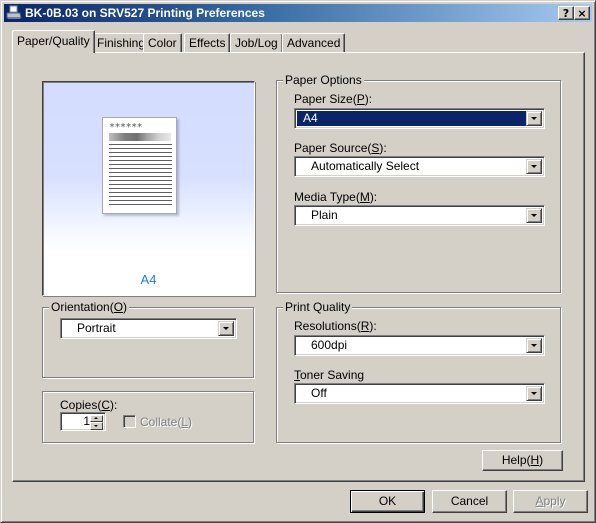 The height and width of the screenshot is (523, 596). I want to click on collate-checkbox, so click(129, 421).